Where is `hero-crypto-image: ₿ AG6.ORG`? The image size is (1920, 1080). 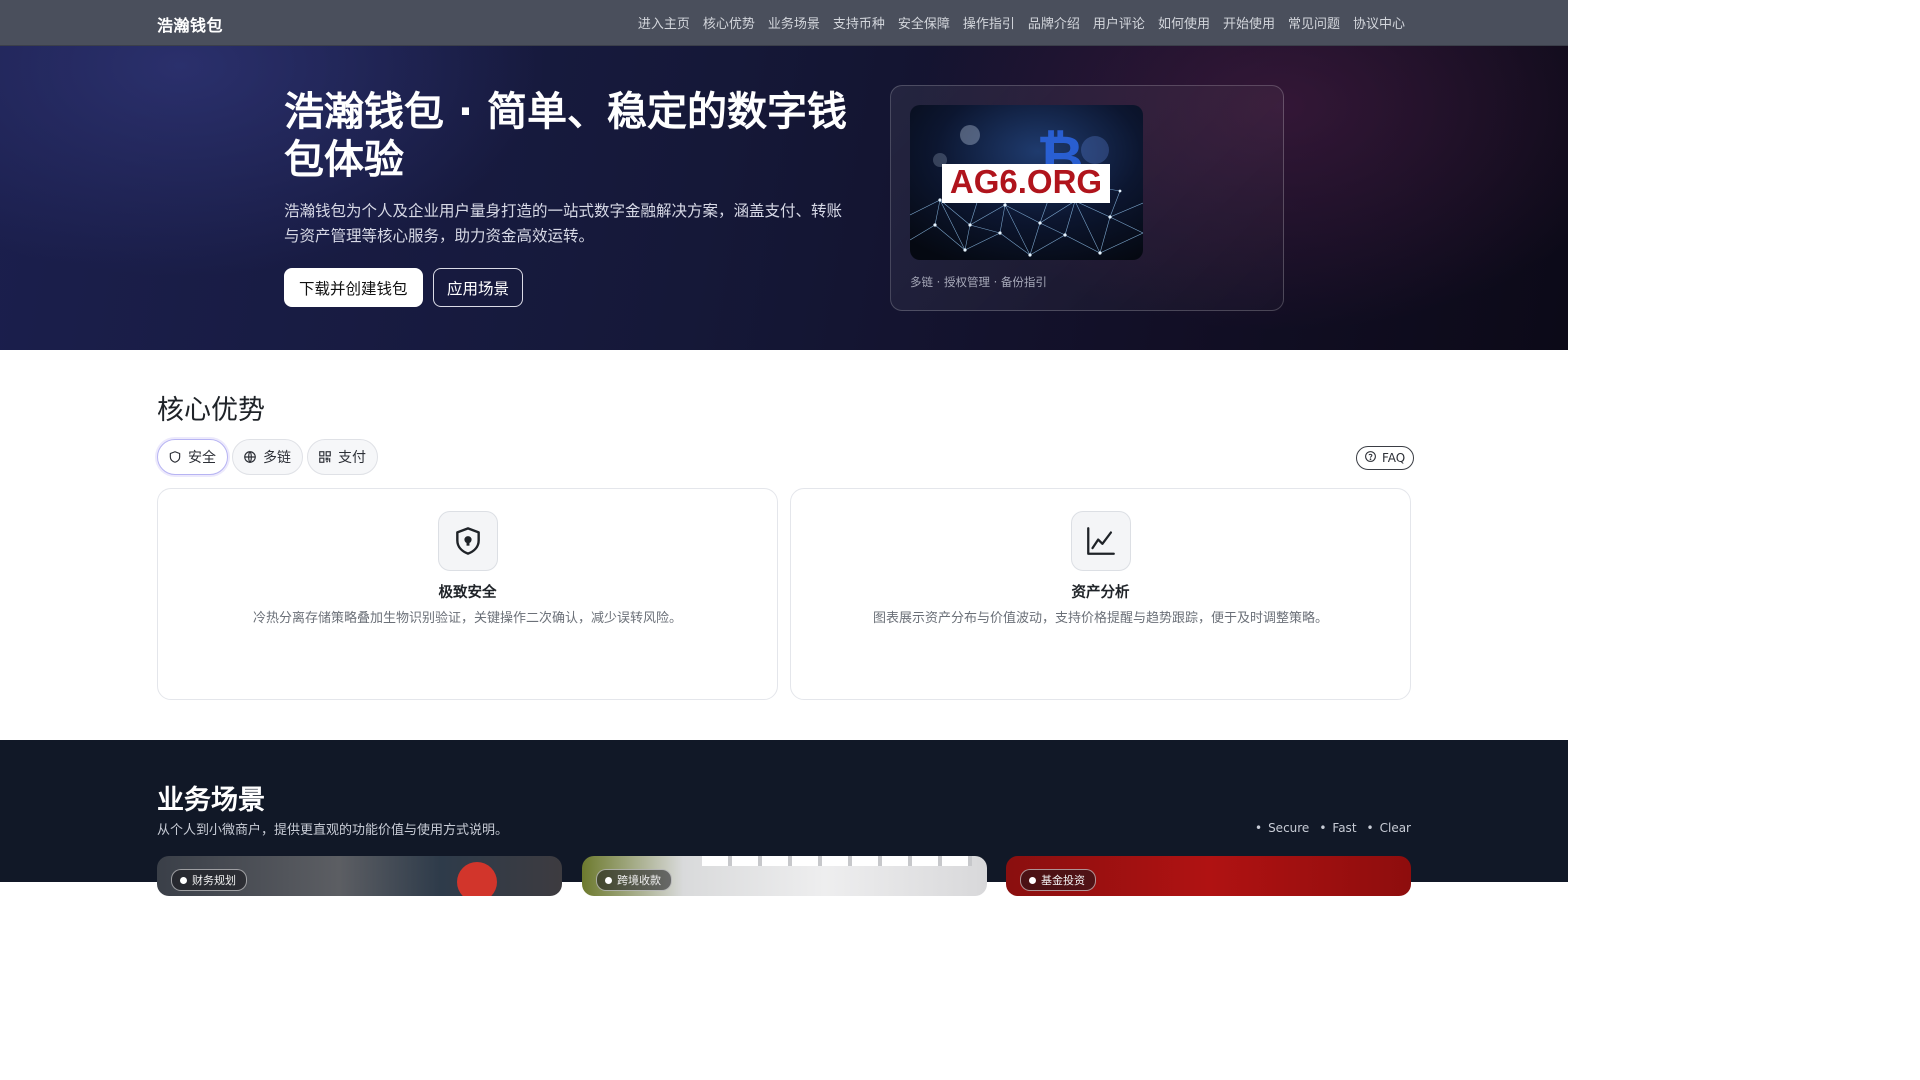 hero-crypto-image: ₿ AG6.ORG is located at coordinates (1026, 182).